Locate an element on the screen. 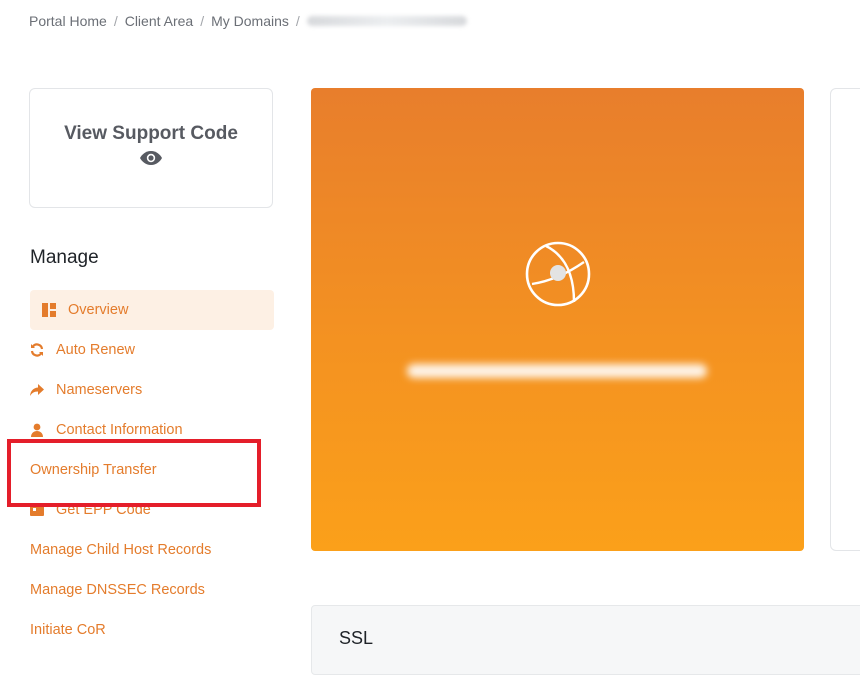 This screenshot has height=675, width=860. user-icon is located at coordinates (37, 430).